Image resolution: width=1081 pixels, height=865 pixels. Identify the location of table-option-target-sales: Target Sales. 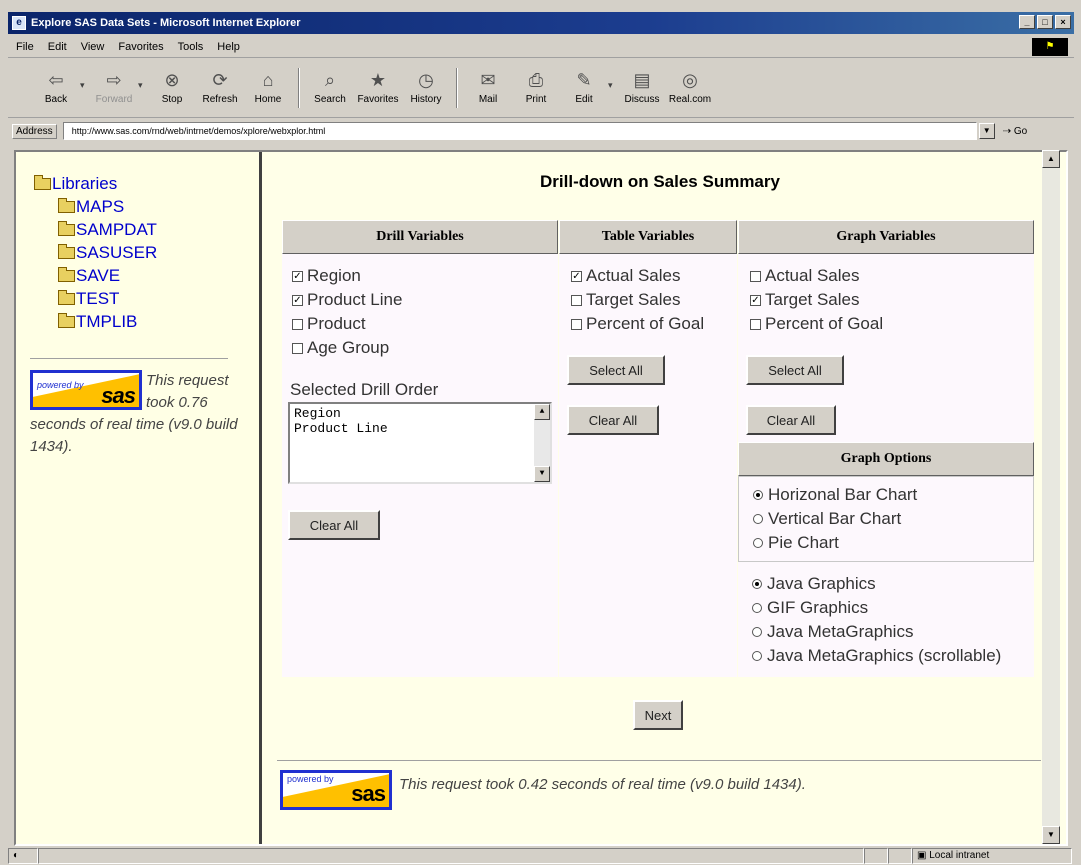
(654, 300).